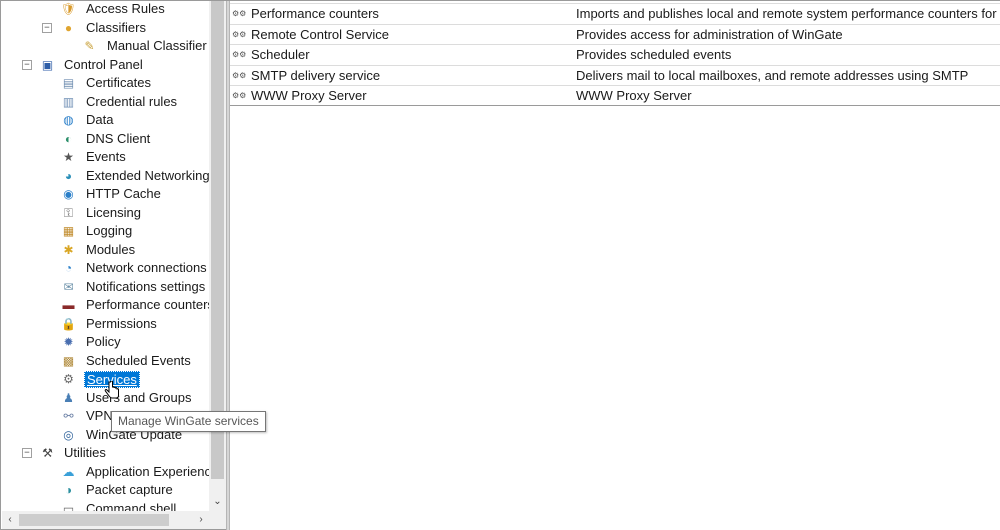  What do you see at coordinates (106, 46) in the screenshot?
I see `tree-item-manual-classifier: ✎ Manual Classifier` at bounding box center [106, 46].